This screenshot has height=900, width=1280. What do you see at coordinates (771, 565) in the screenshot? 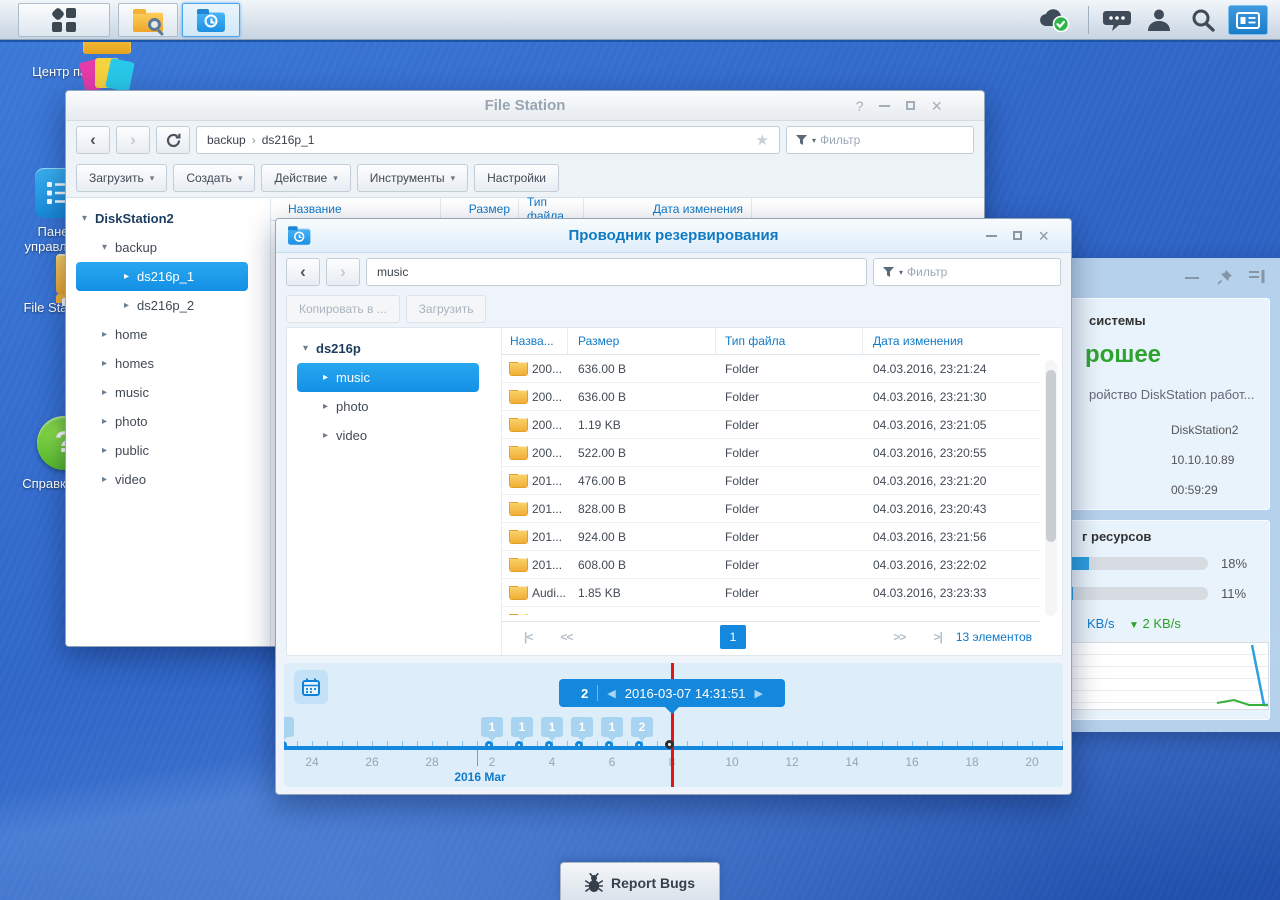
I see `table-row: 201... 608.00 B Folder 04.03.2016, 23:22:02` at bounding box center [771, 565].